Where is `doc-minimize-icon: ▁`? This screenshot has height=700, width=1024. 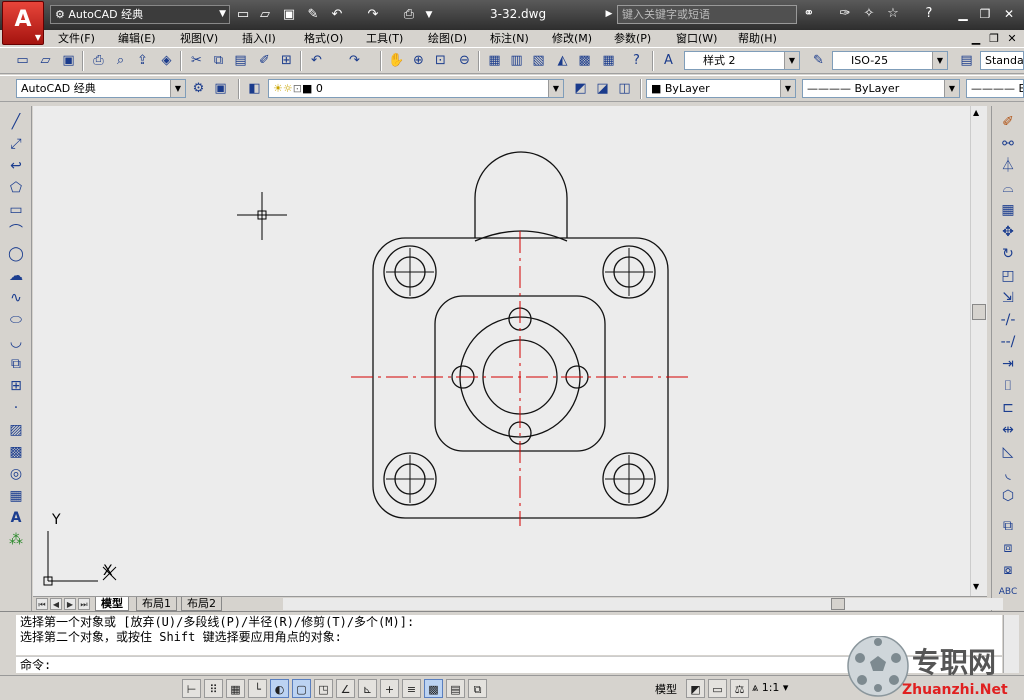
doc-minimize-icon: ▁ is located at coordinates (976, 38).